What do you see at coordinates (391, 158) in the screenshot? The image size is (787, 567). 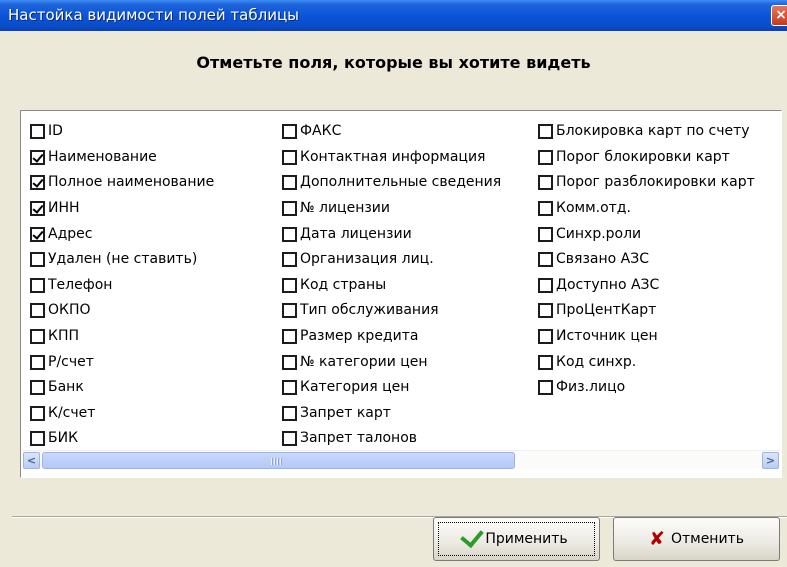 I see `field-option: Контактная информация` at bounding box center [391, 158].